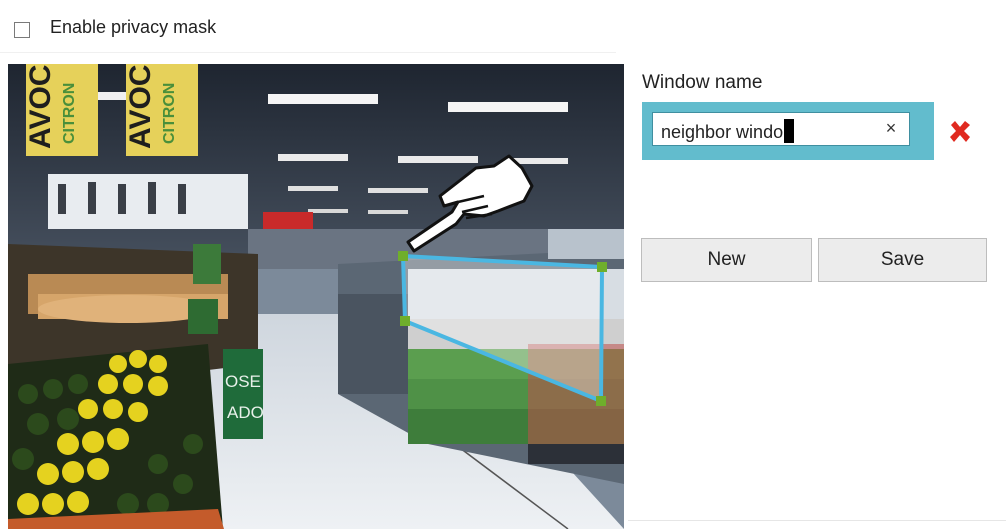 Image resolution: width=1006 pixels, height=529 pixels. What do you see at coordinates (243, 381) in the screenshot?
I see `sign-text-5: OSE` at bounding box center [243, 381].